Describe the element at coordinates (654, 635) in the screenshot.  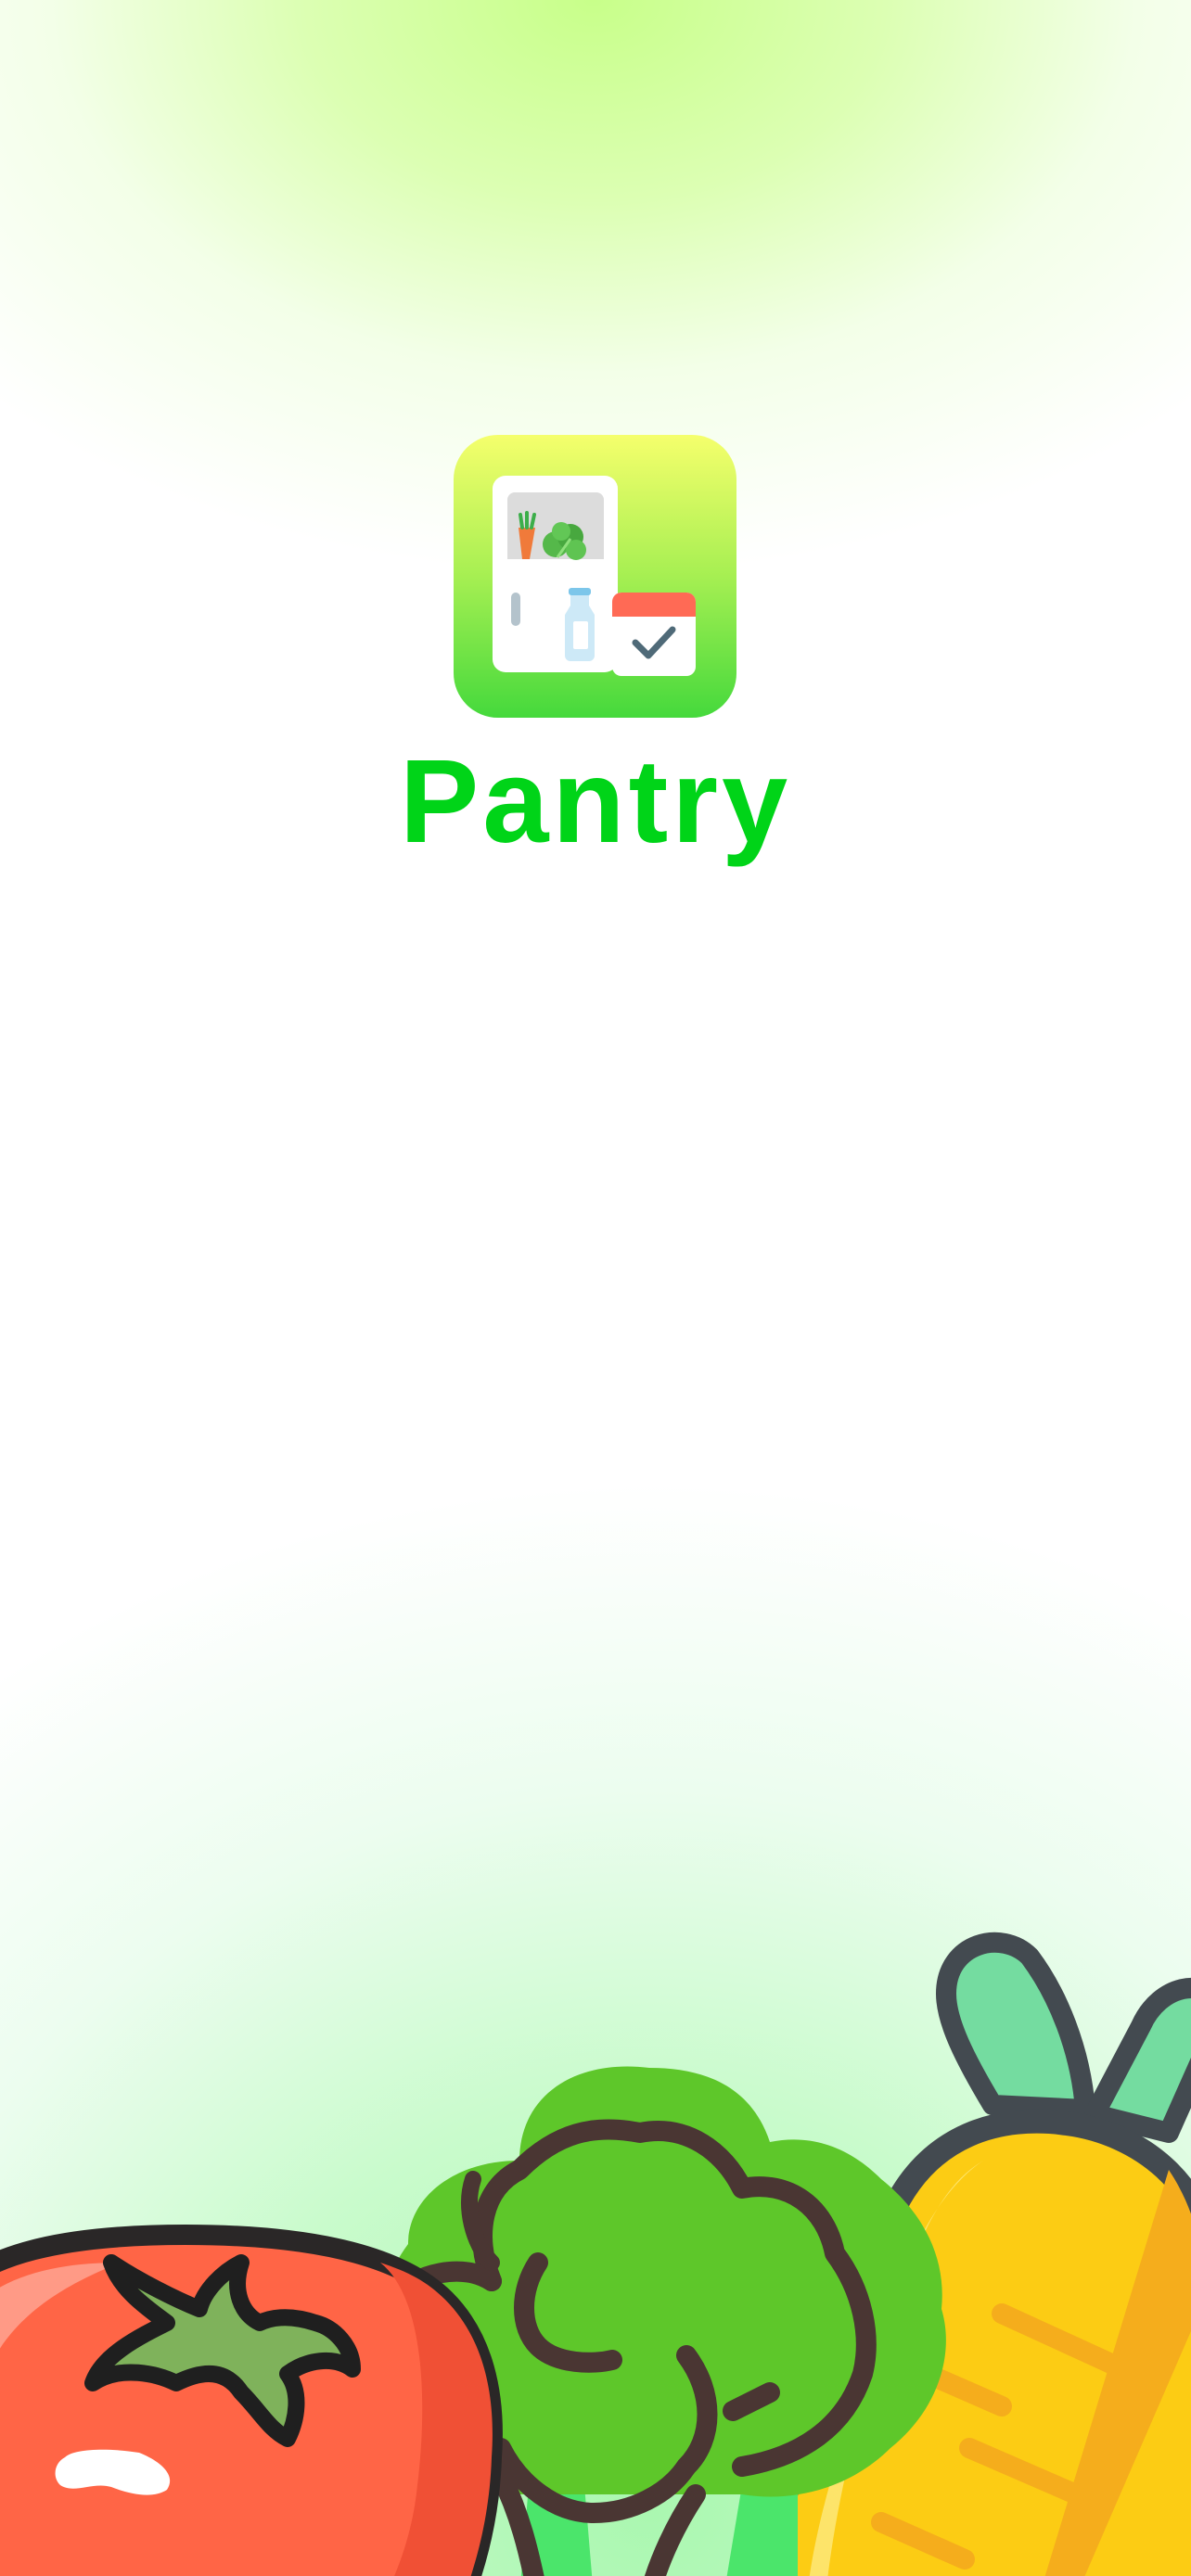
I see `calendar-check-icon` at that location.